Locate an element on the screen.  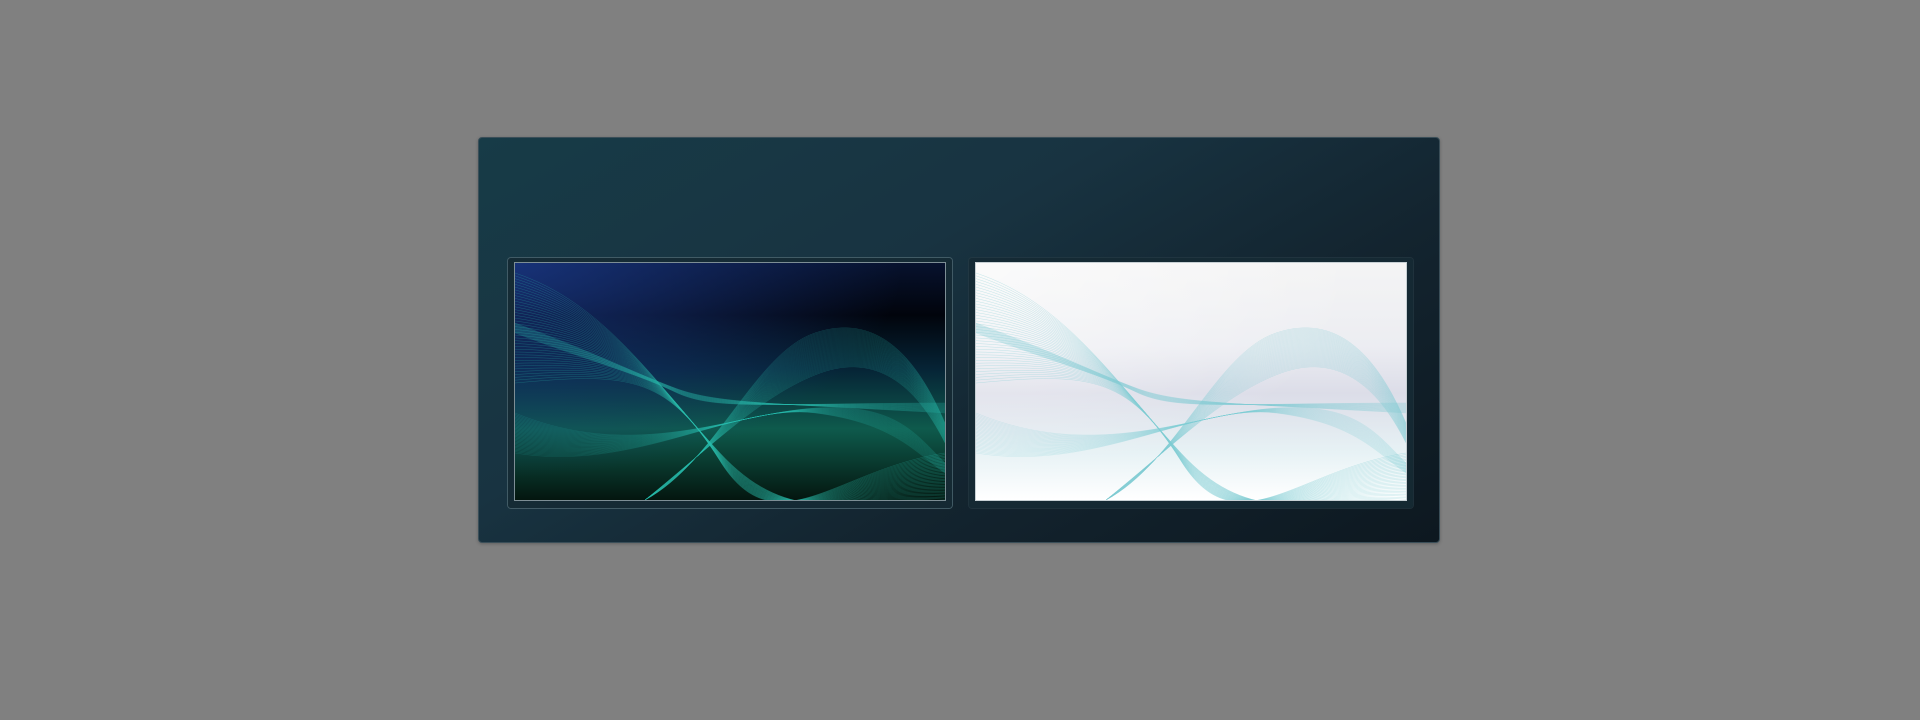
wallpaper-thumbnail-dark is located at coordinates (730, 381).